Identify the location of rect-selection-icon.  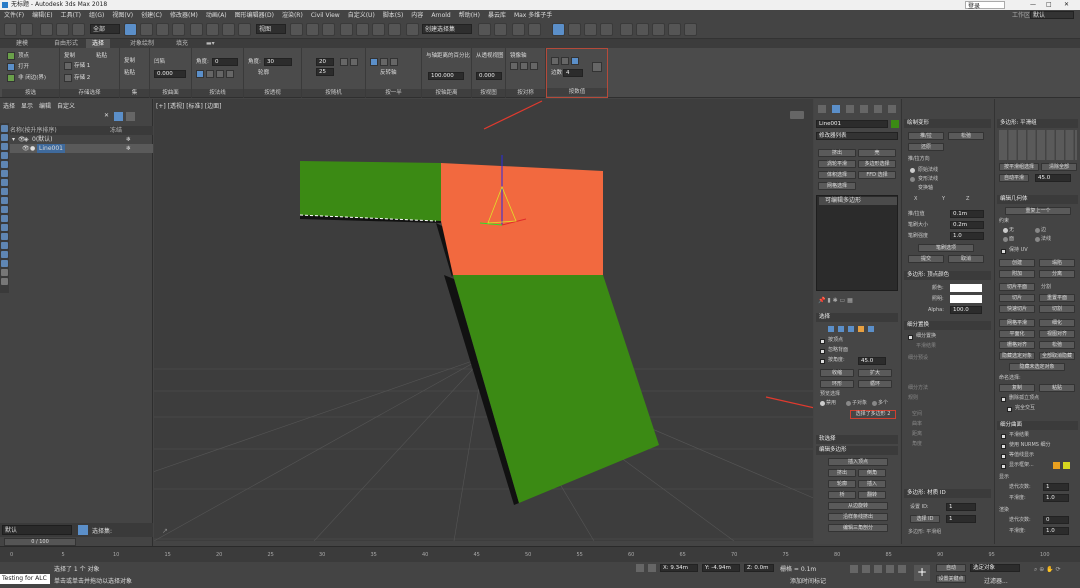
(162, 29).